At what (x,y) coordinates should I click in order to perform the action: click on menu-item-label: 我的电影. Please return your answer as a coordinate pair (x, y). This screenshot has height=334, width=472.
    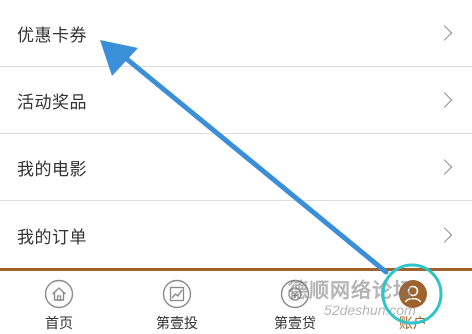
    Looking at the image, I should click on (52, 169).